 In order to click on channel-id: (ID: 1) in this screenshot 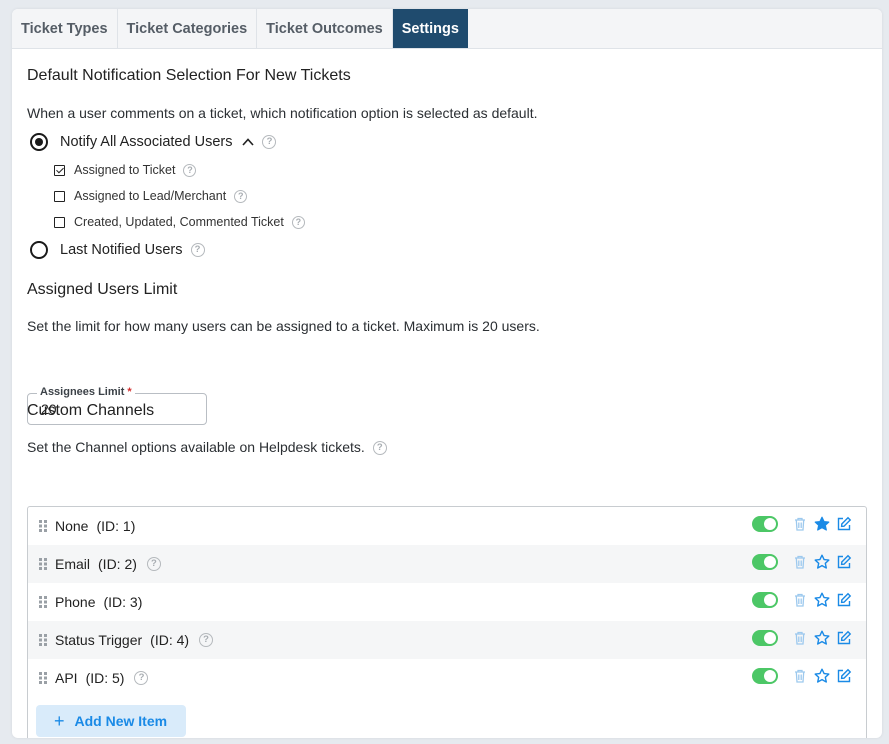, I will do `click(116, 526)`.